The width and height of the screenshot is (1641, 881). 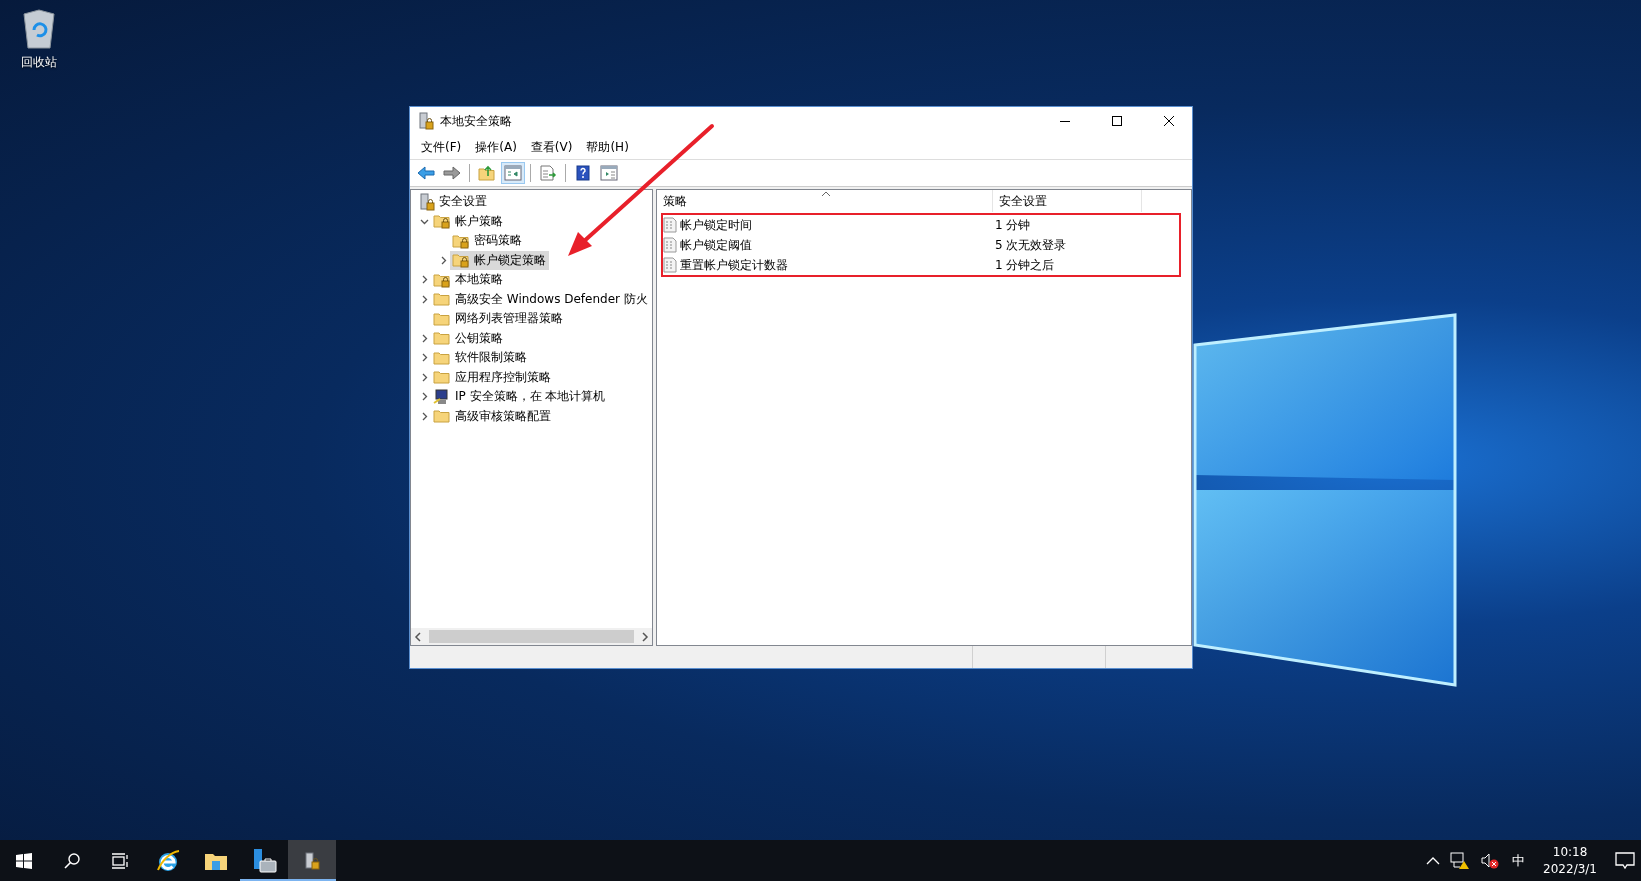 I want to click on panel-toggle-icon, so click(x=513, y=173).